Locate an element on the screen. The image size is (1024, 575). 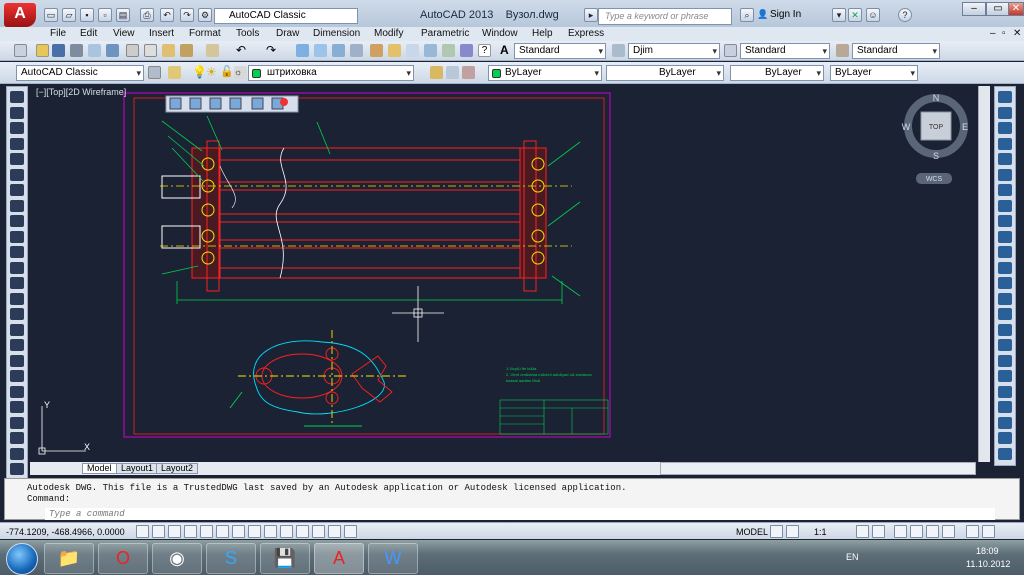
print-icon: ▤ is located at coordinates (123, 15).